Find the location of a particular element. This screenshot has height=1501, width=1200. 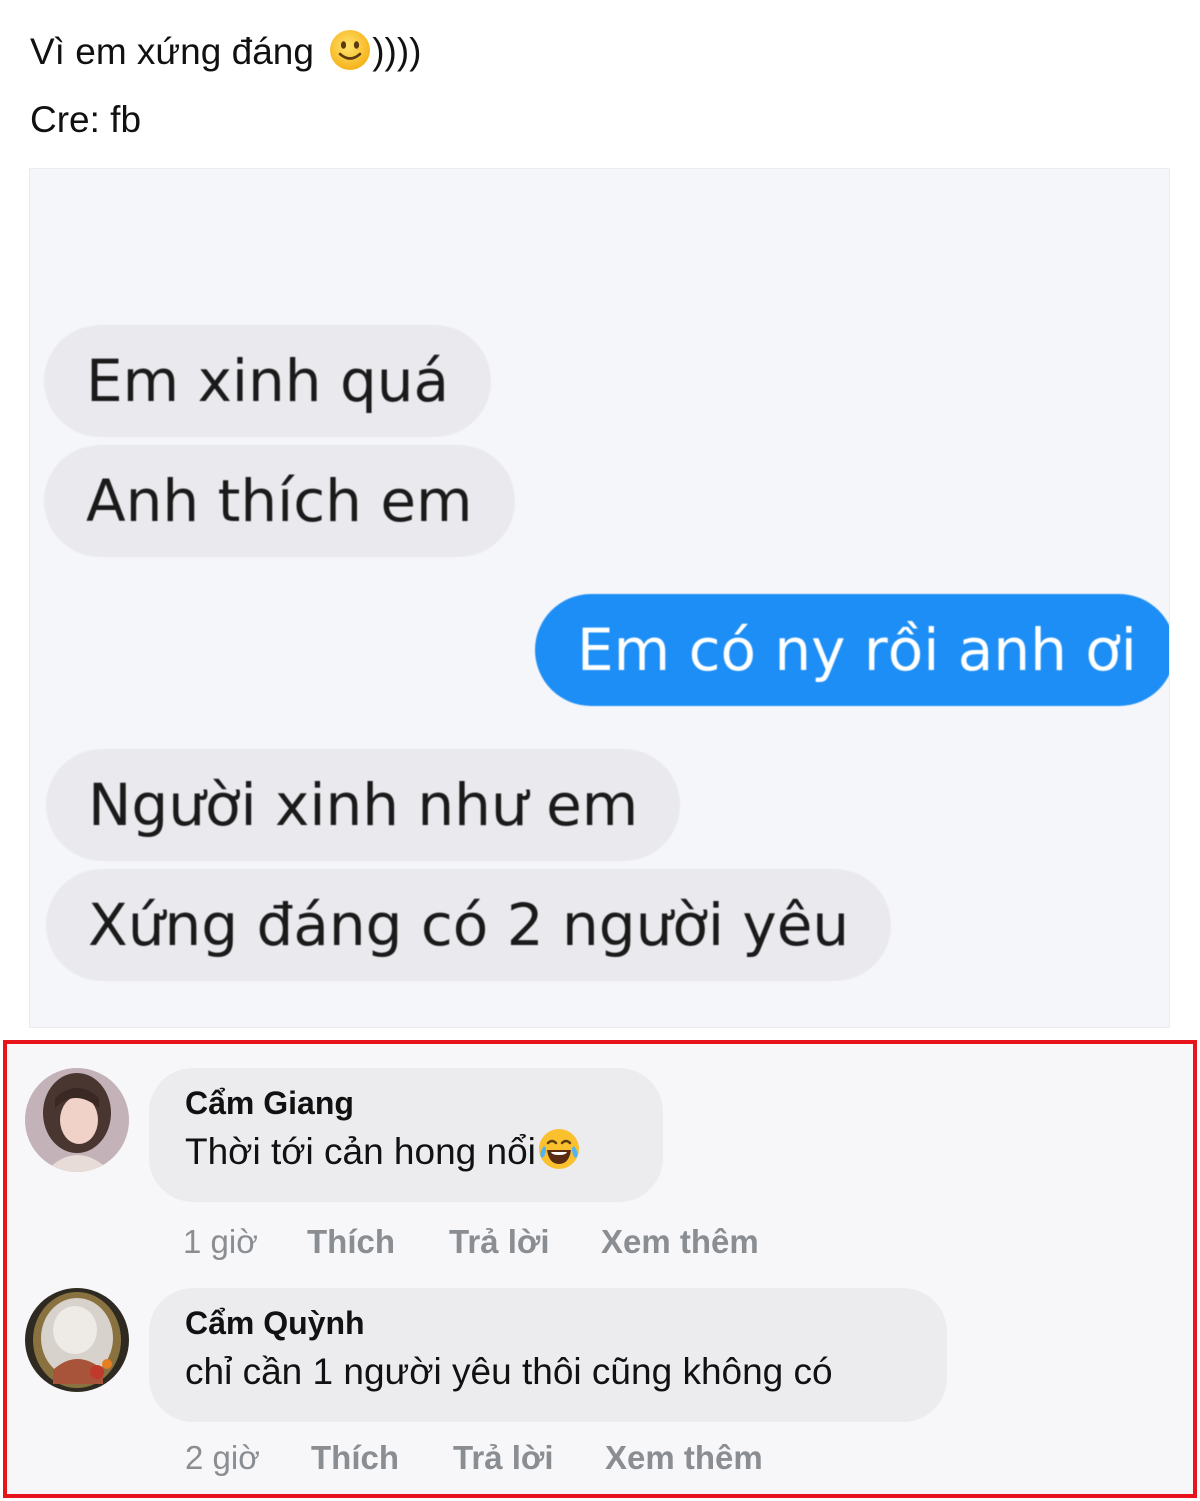

chat-bubble-incoming: Anh thích em is located at coordinates (279, 501).